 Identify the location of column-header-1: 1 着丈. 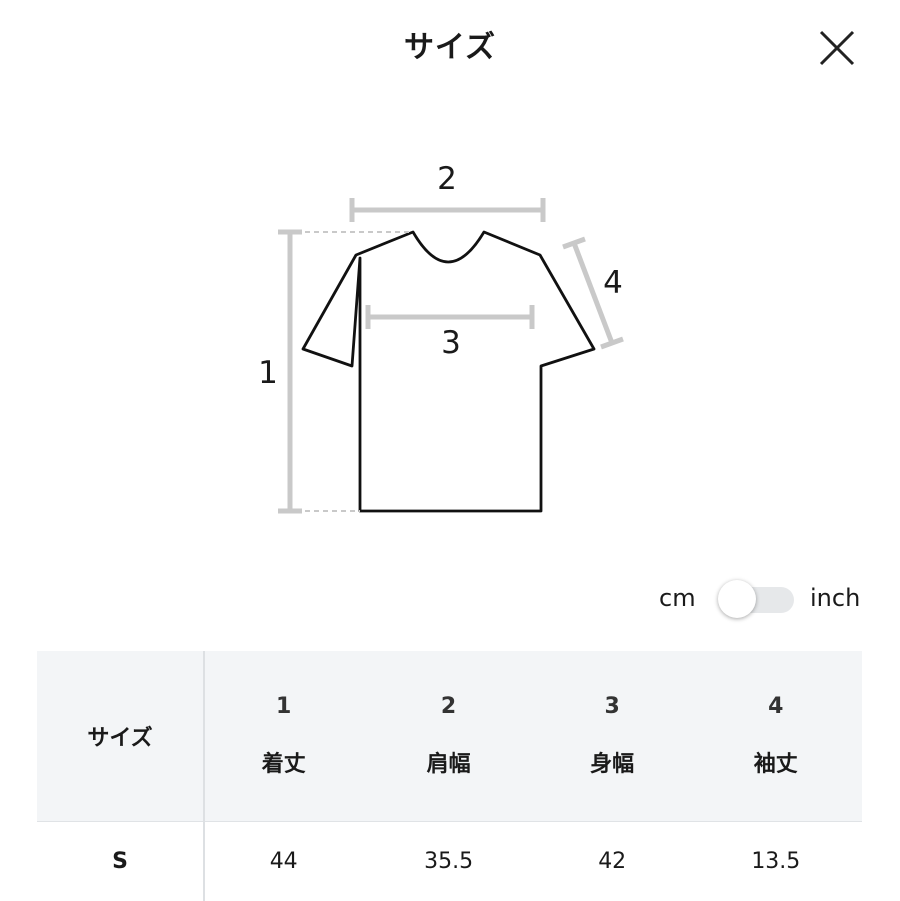
(283, 736).